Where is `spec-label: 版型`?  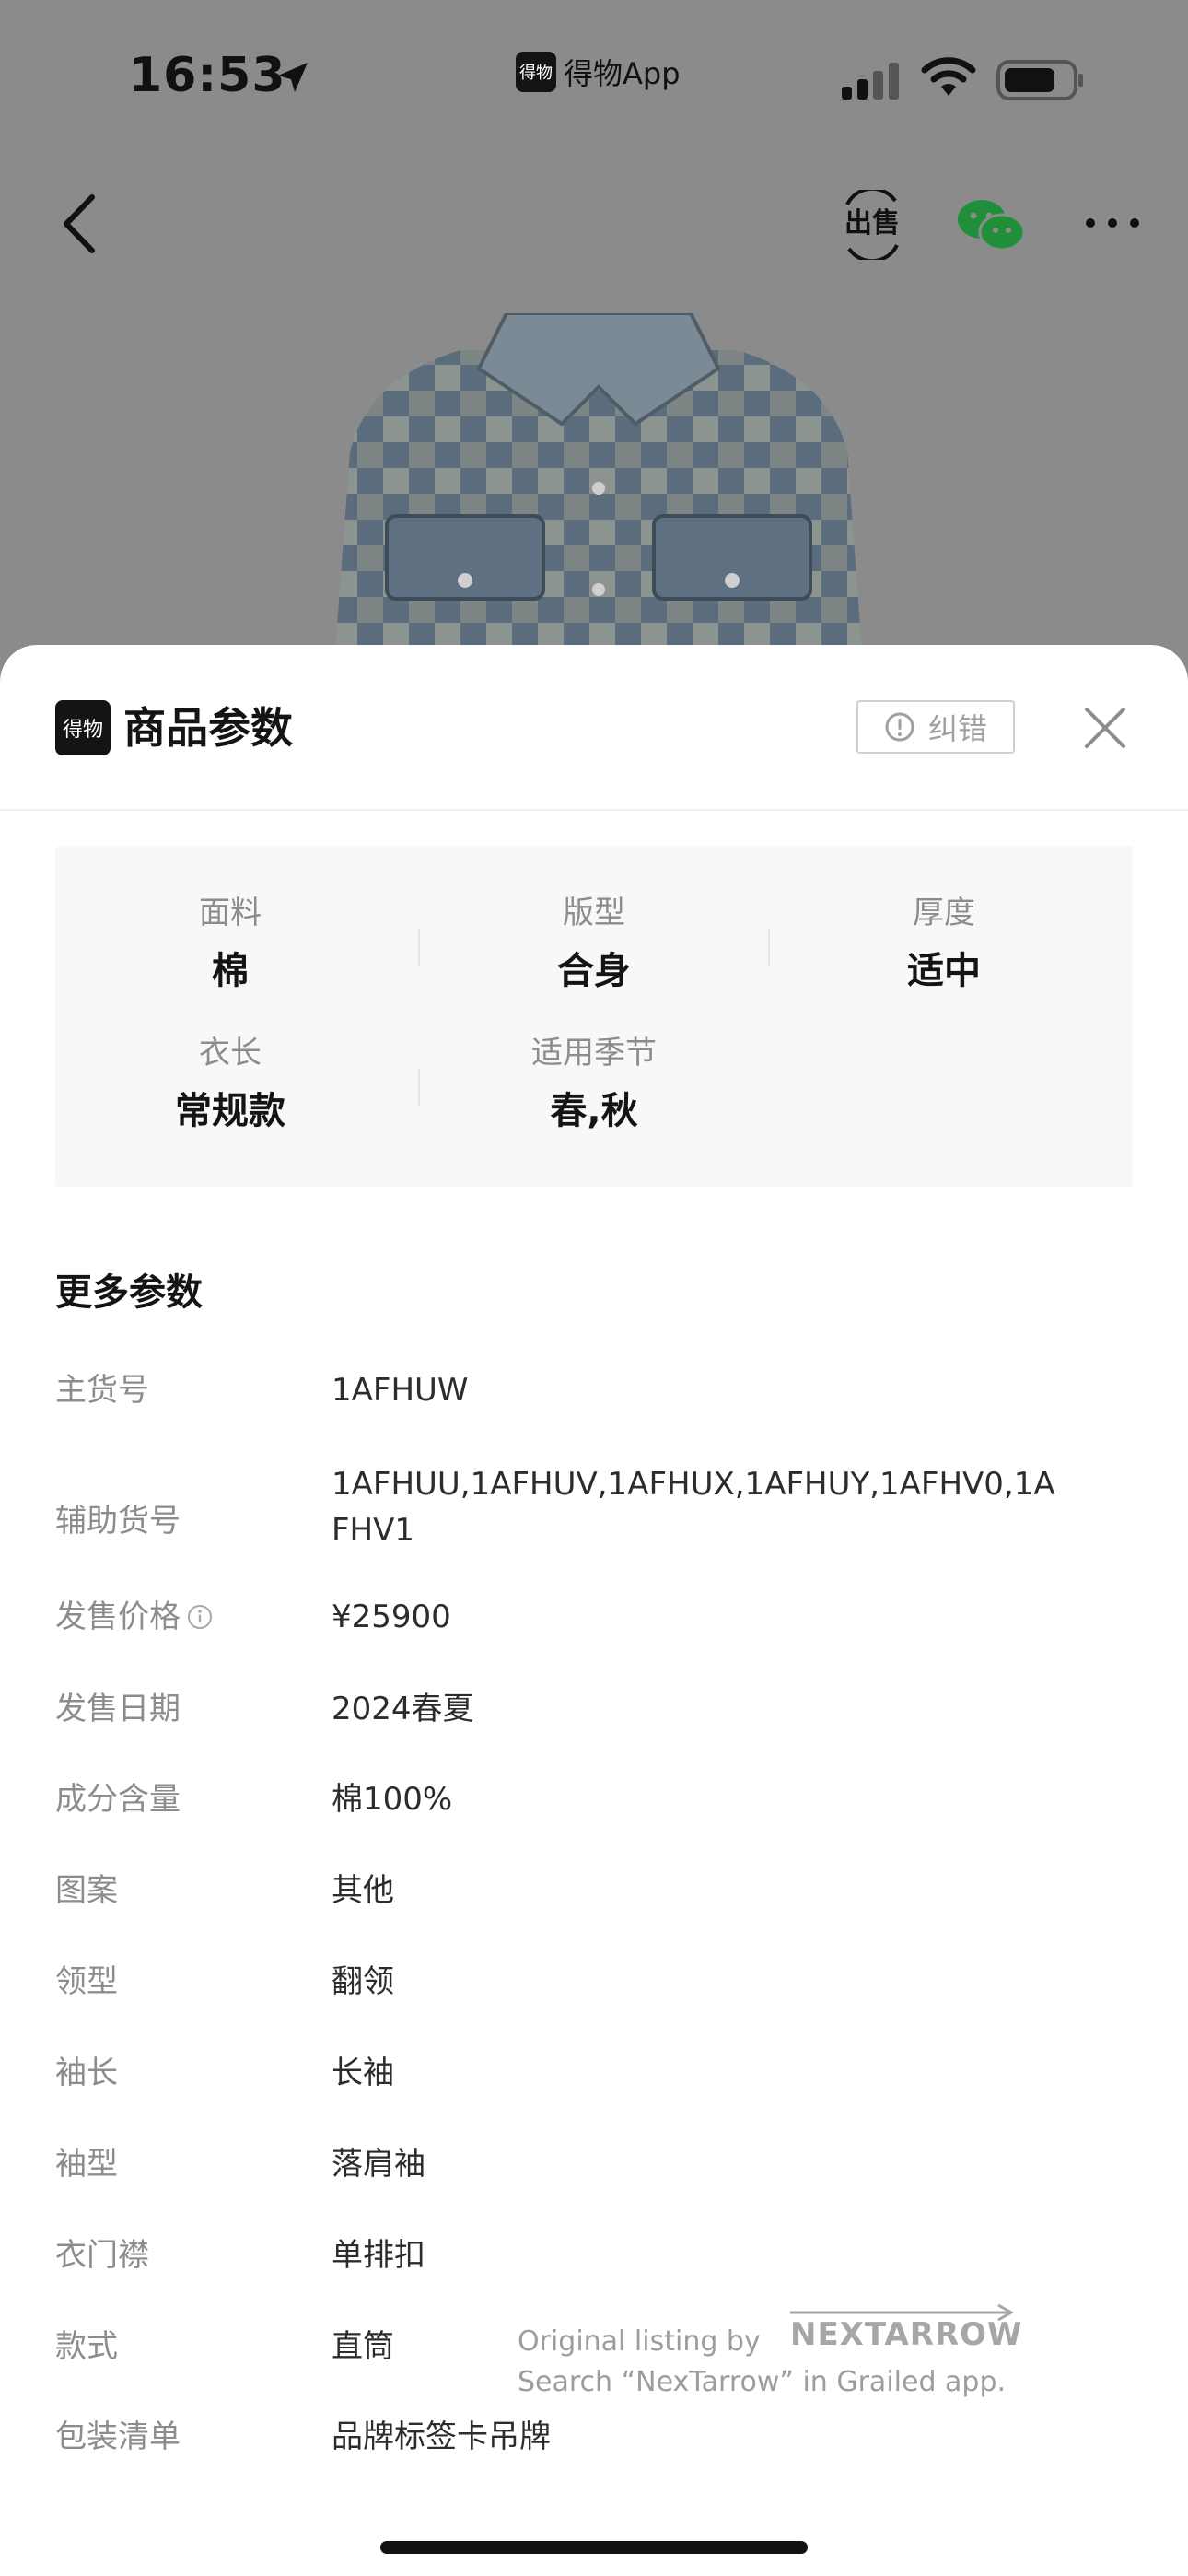 spec-label: 版型 is located at coordinates (594, 913).